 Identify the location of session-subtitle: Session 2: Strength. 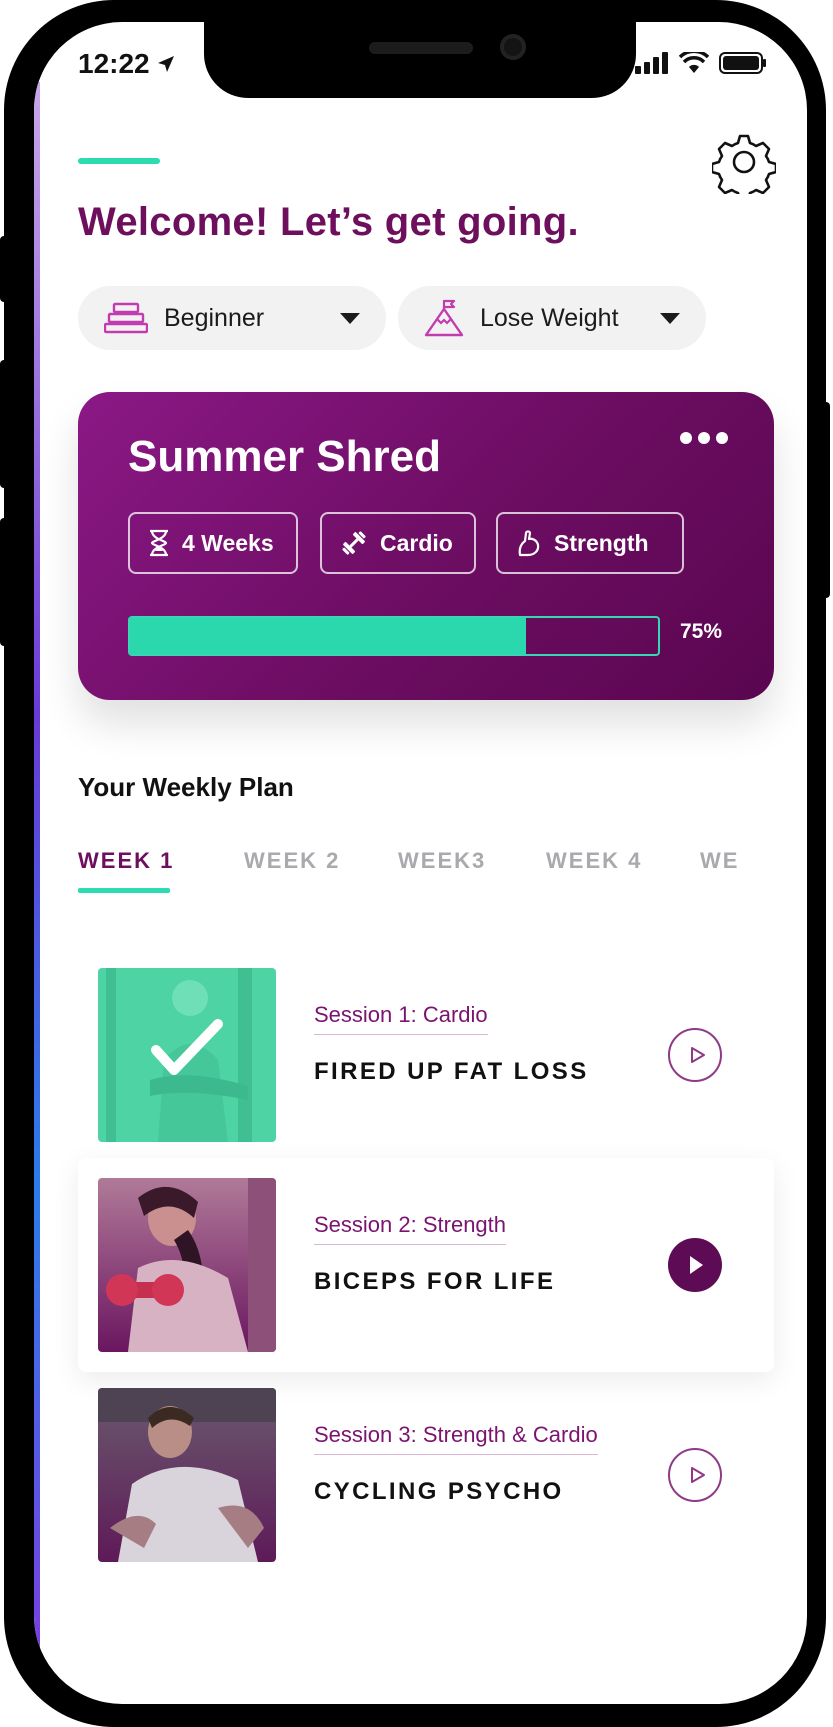
(410, 1228).